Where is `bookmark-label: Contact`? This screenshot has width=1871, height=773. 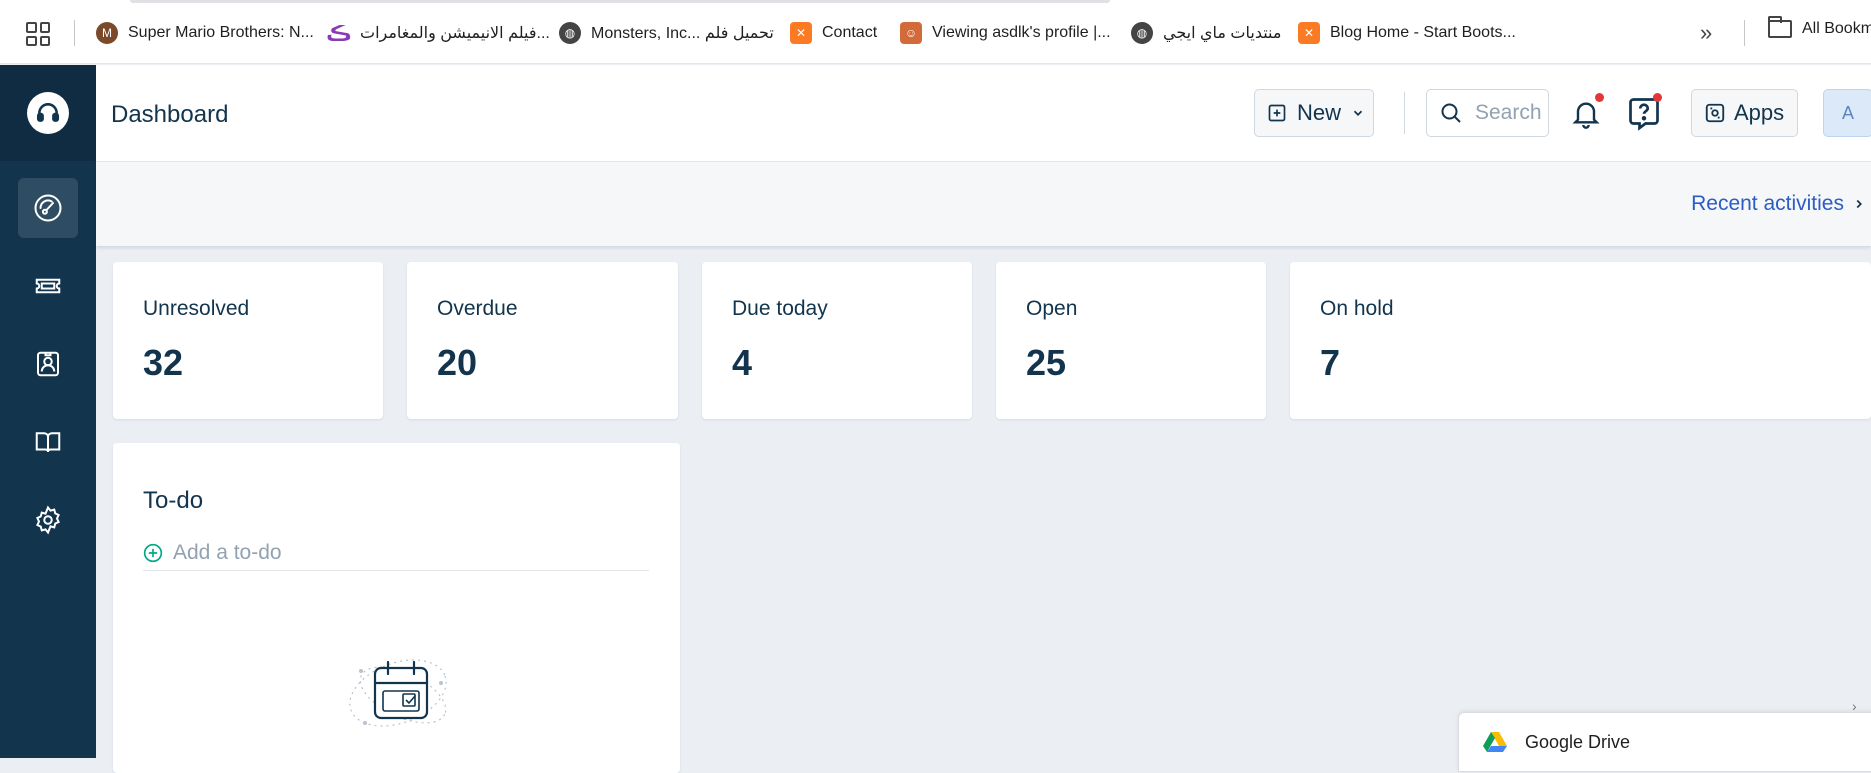 bookmark-label: Contact is located at coordinates (850, 32).